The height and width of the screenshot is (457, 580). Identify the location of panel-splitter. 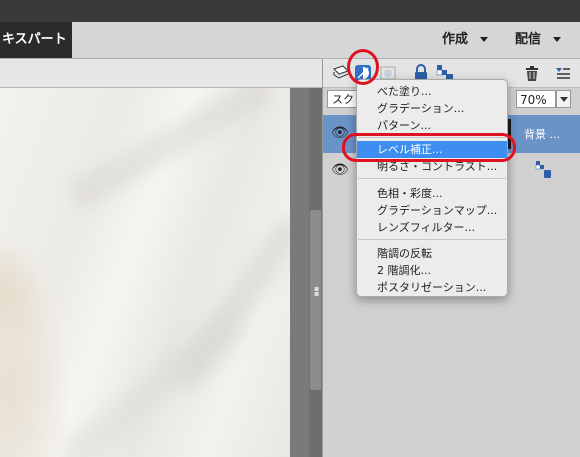
(315, 300).